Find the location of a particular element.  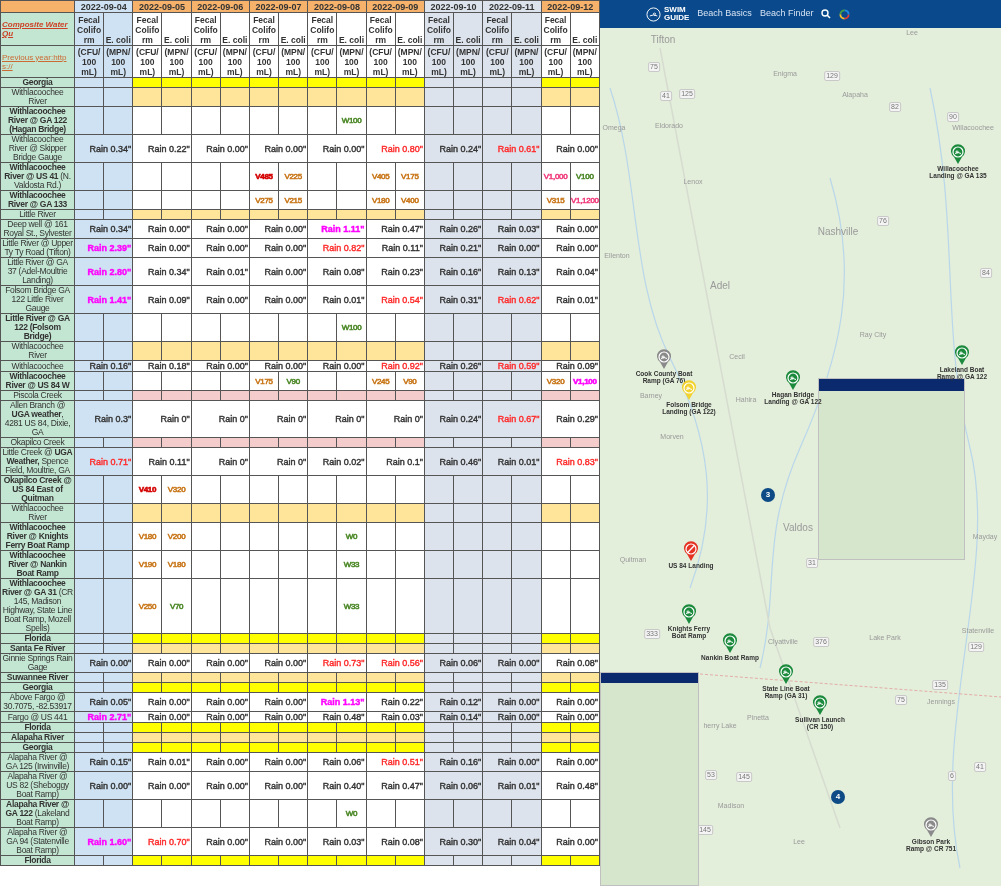

row-label: Little River is located at coordinates (37, 214).